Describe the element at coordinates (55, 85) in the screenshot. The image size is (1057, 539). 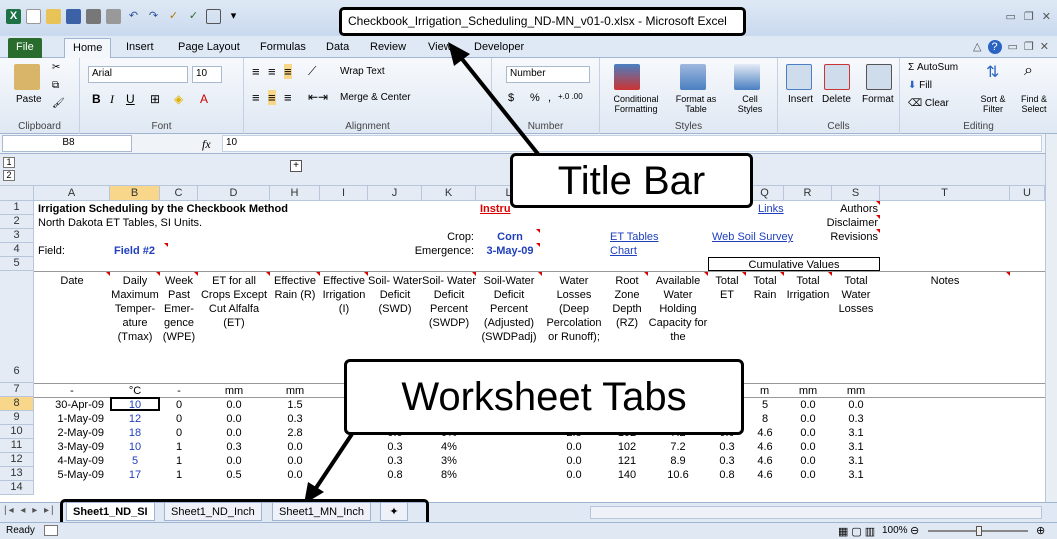
I see `copy-icon: ⧉` at that location.